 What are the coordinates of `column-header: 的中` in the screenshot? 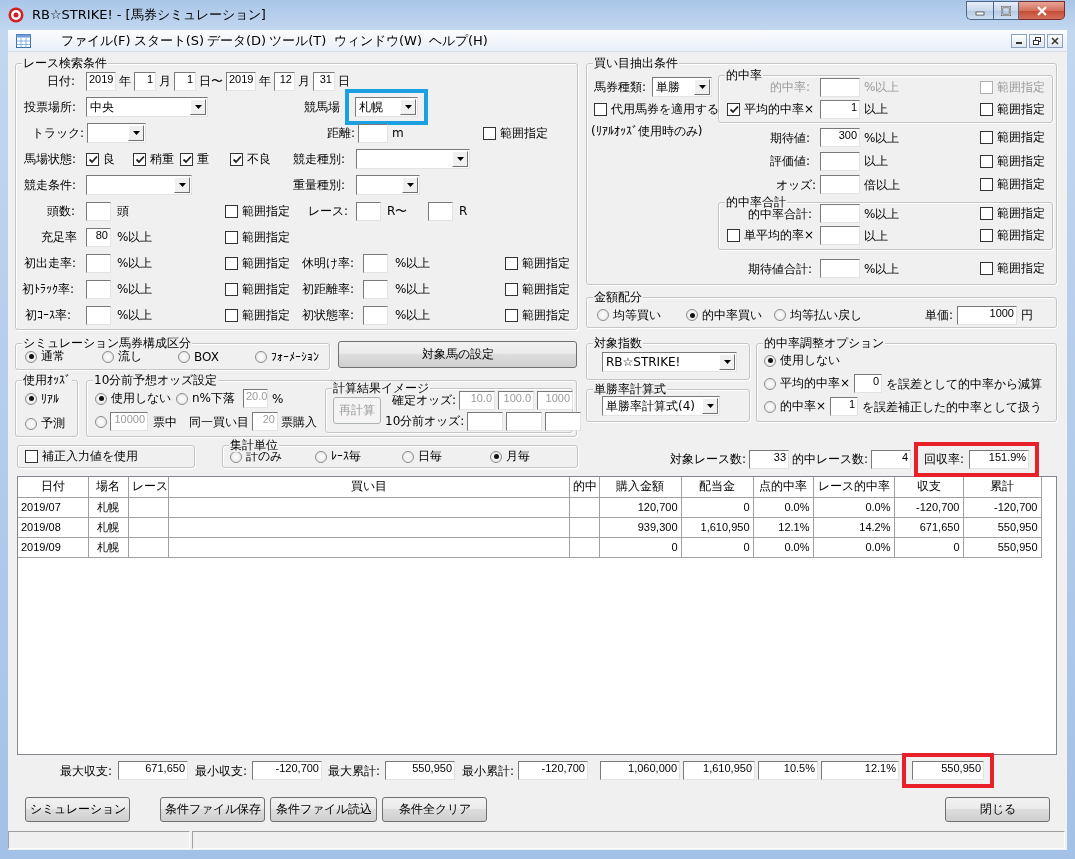 It's located at (584, 487).